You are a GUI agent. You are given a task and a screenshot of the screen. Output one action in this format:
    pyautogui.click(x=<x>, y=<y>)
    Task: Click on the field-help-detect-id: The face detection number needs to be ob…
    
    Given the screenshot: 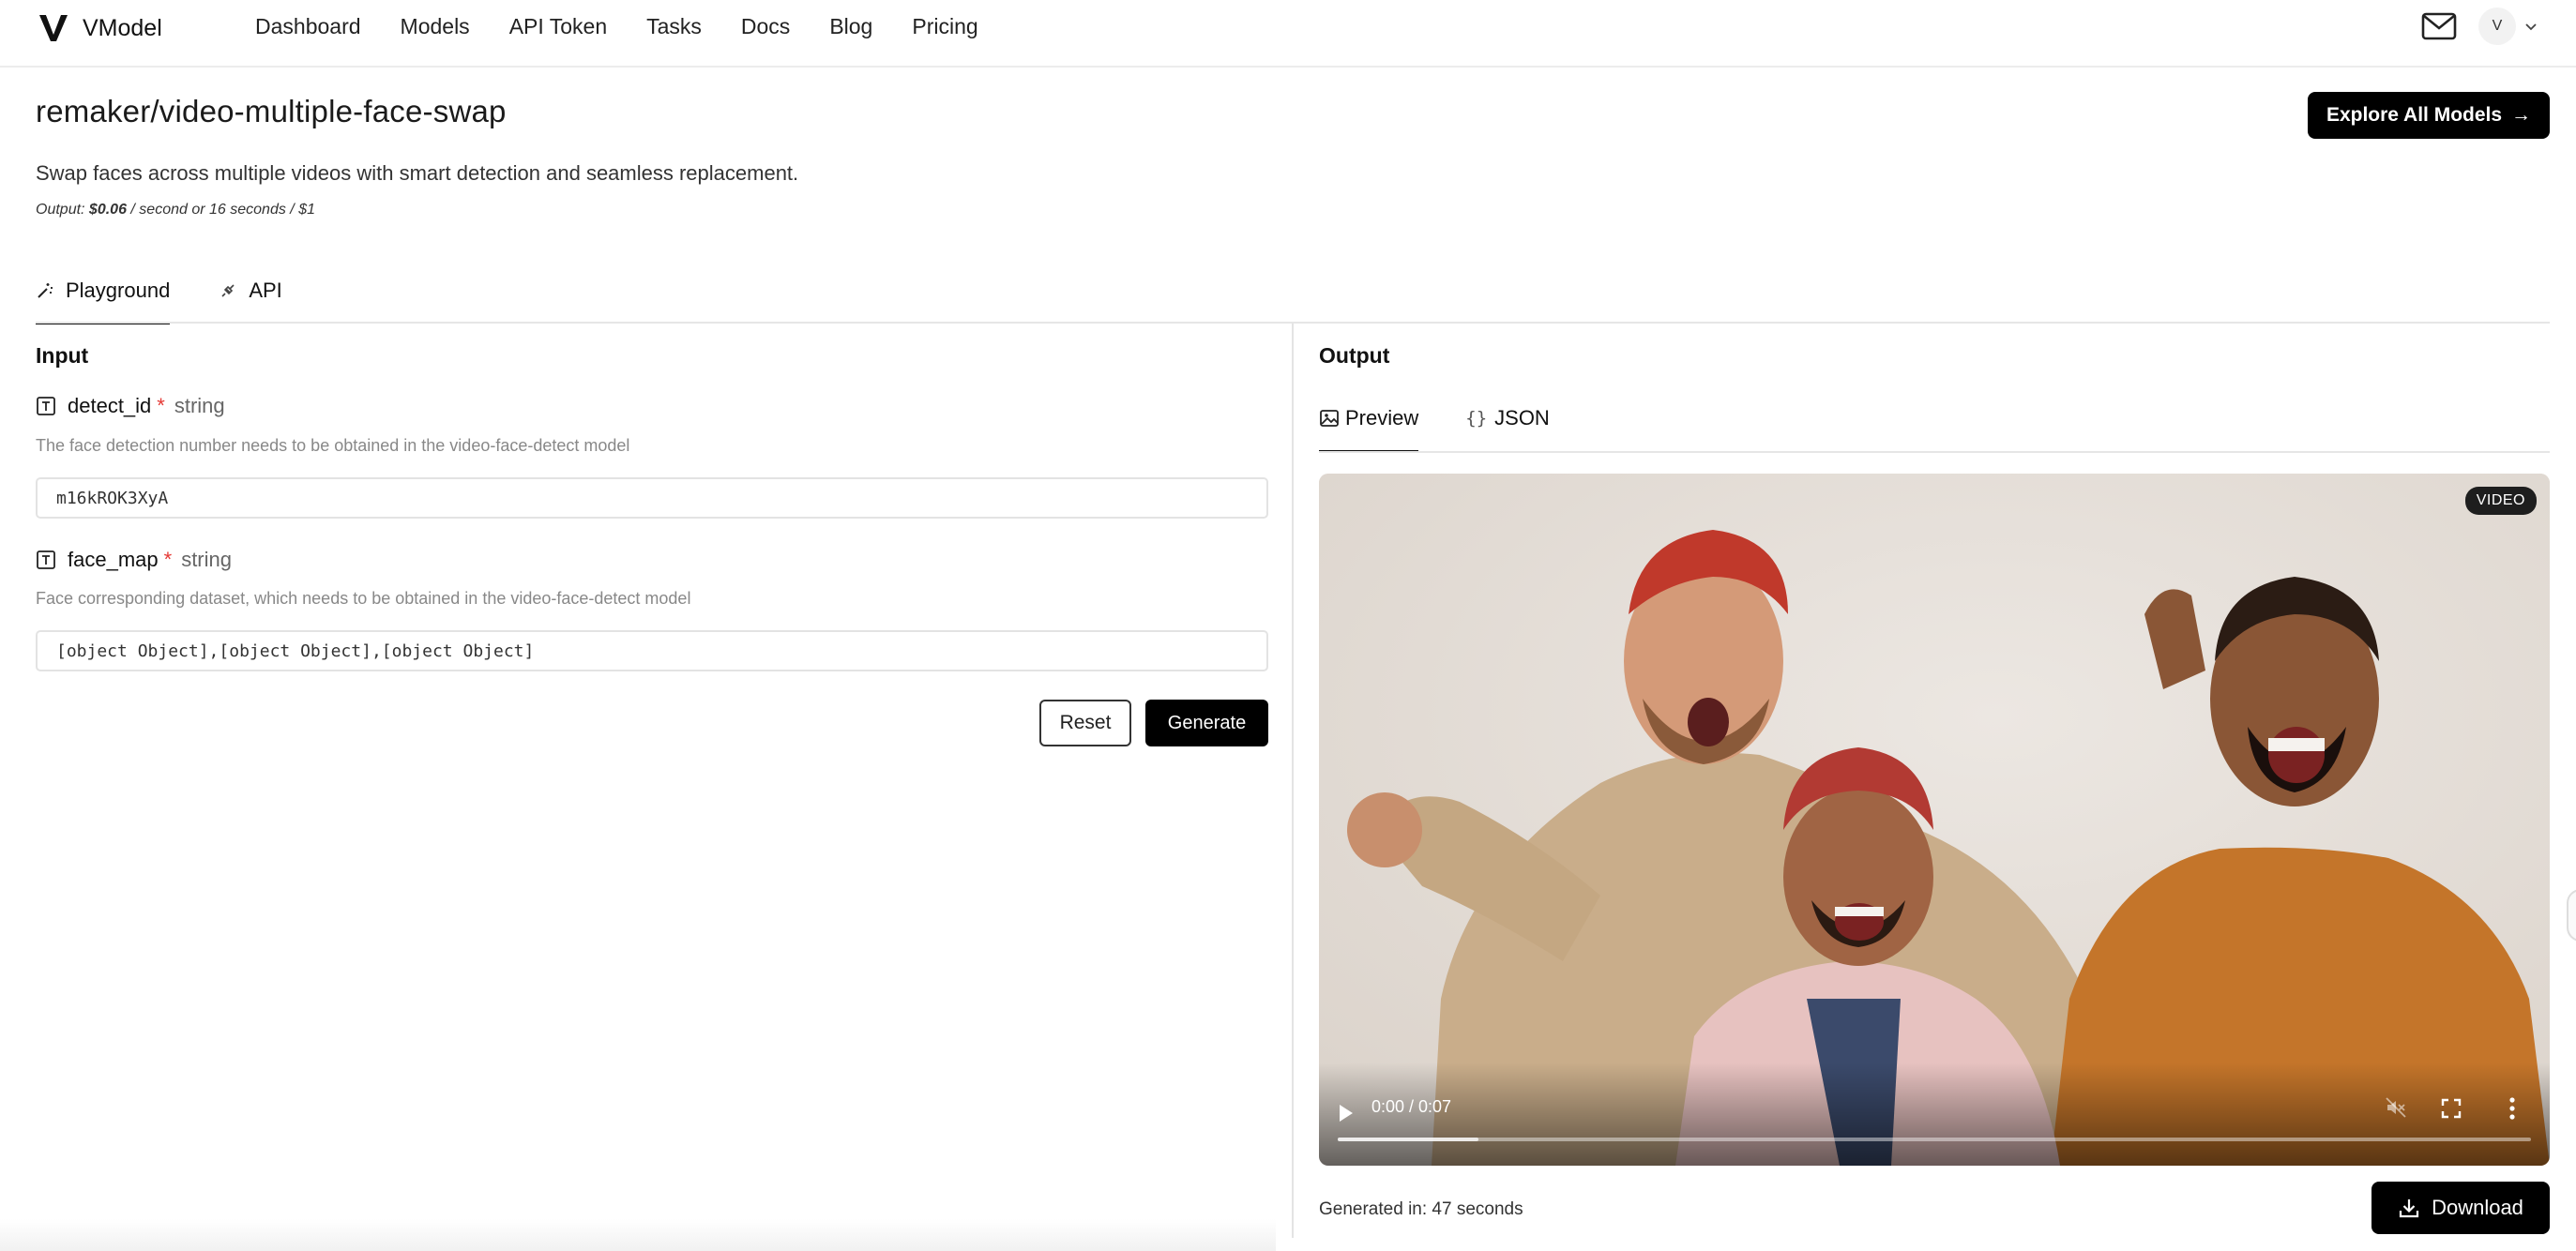 What is the action you would take?
    pyautogui.click(x=333, y=445)
    